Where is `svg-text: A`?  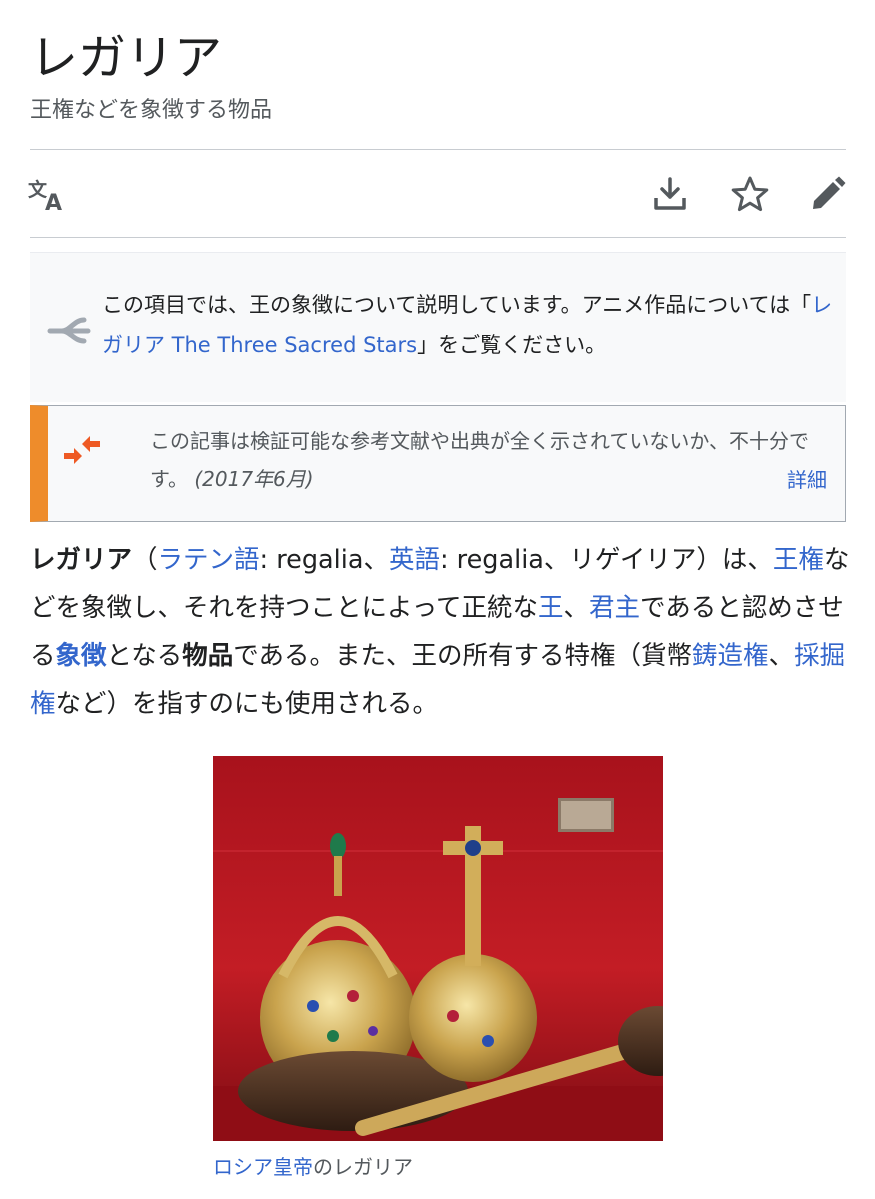 svg-text: A is located at coordinates (53, 201).